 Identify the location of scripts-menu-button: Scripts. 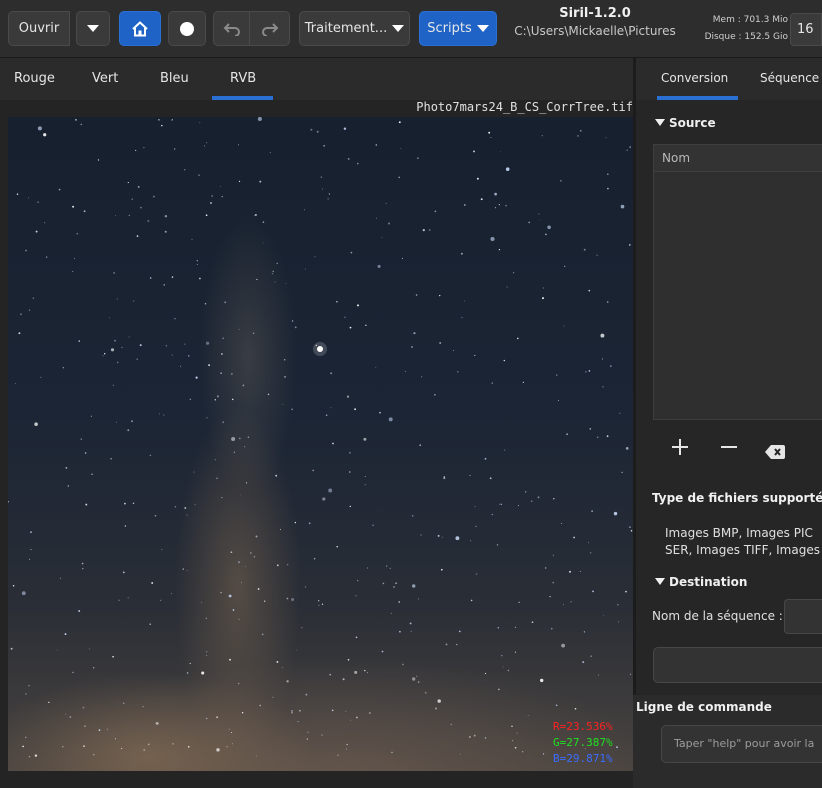
(458, 28).